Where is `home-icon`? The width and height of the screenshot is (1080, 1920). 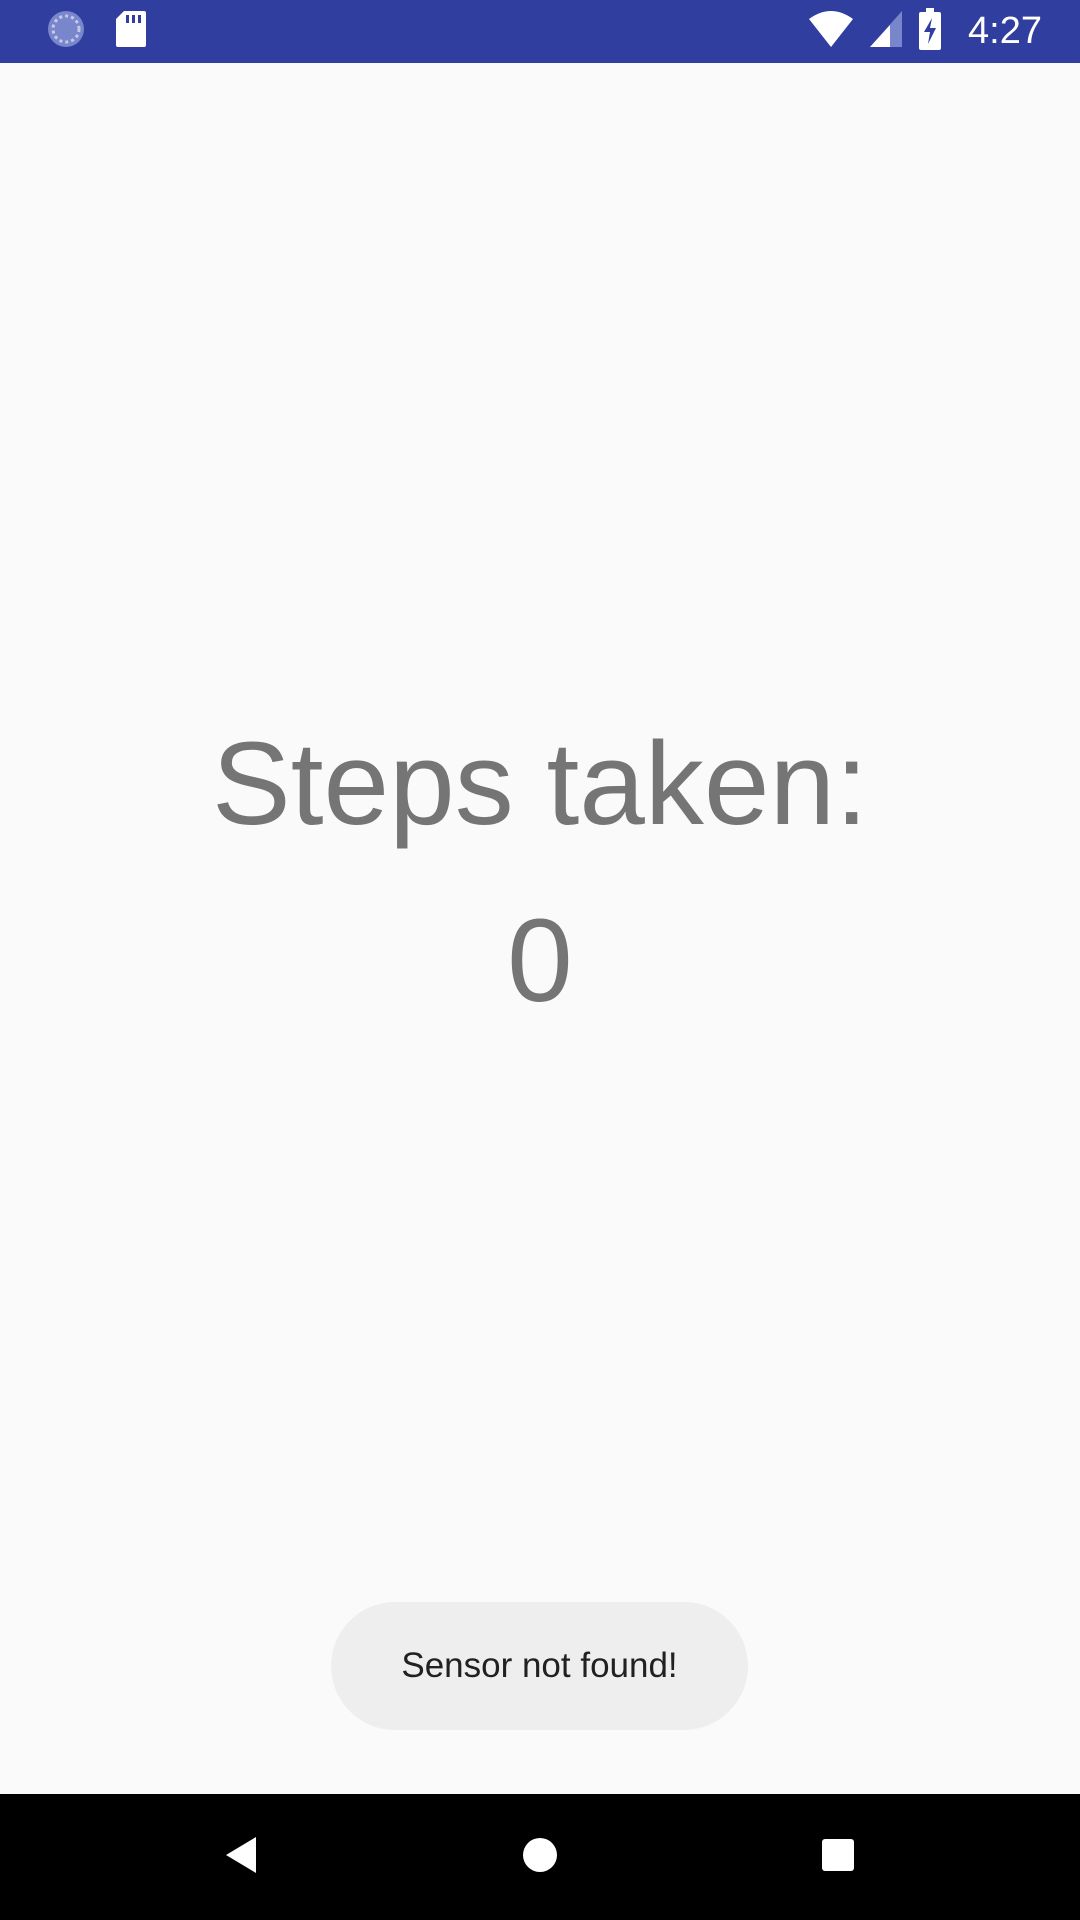
home-icon is located at coordinates (540, 1857).